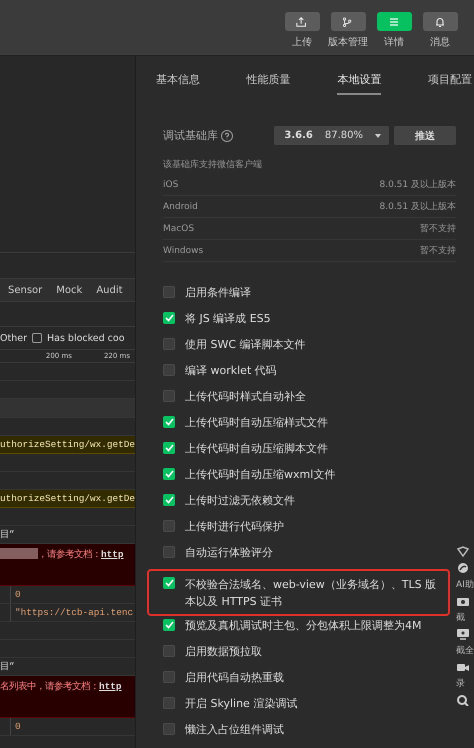  What do you see at coordinates (465, 650) in the screenshot?
I see `tool-label: 截全` at bounding box center [465, 650].